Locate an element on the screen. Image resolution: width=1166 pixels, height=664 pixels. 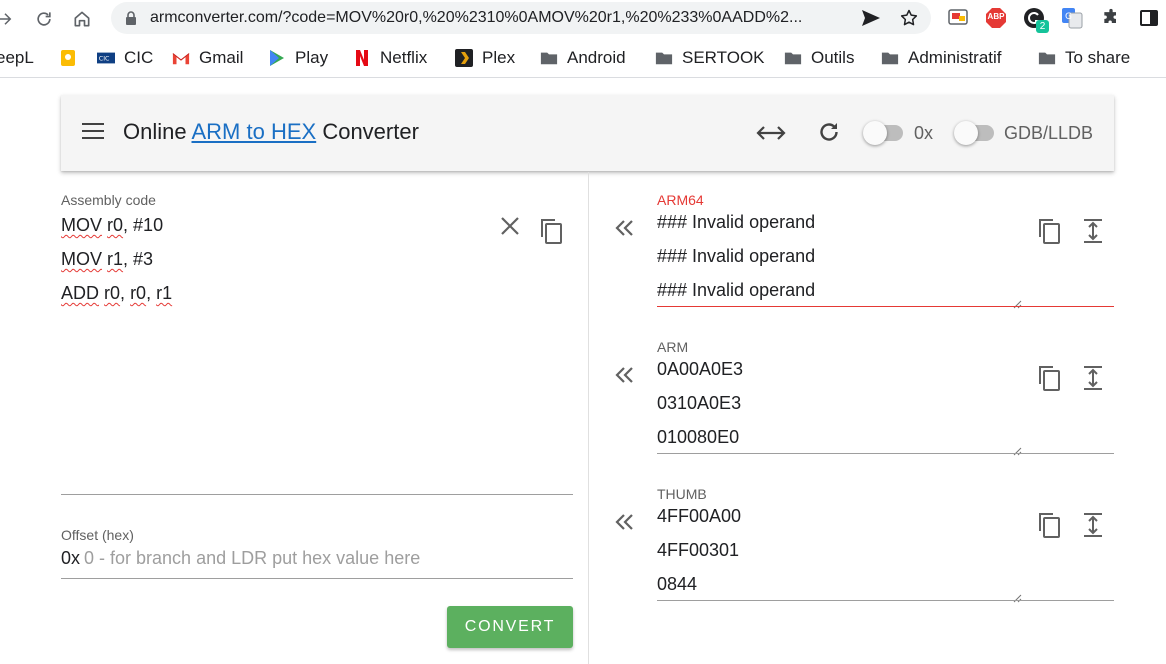
offset-prefix: 0x is located at coordinates (71, 558).